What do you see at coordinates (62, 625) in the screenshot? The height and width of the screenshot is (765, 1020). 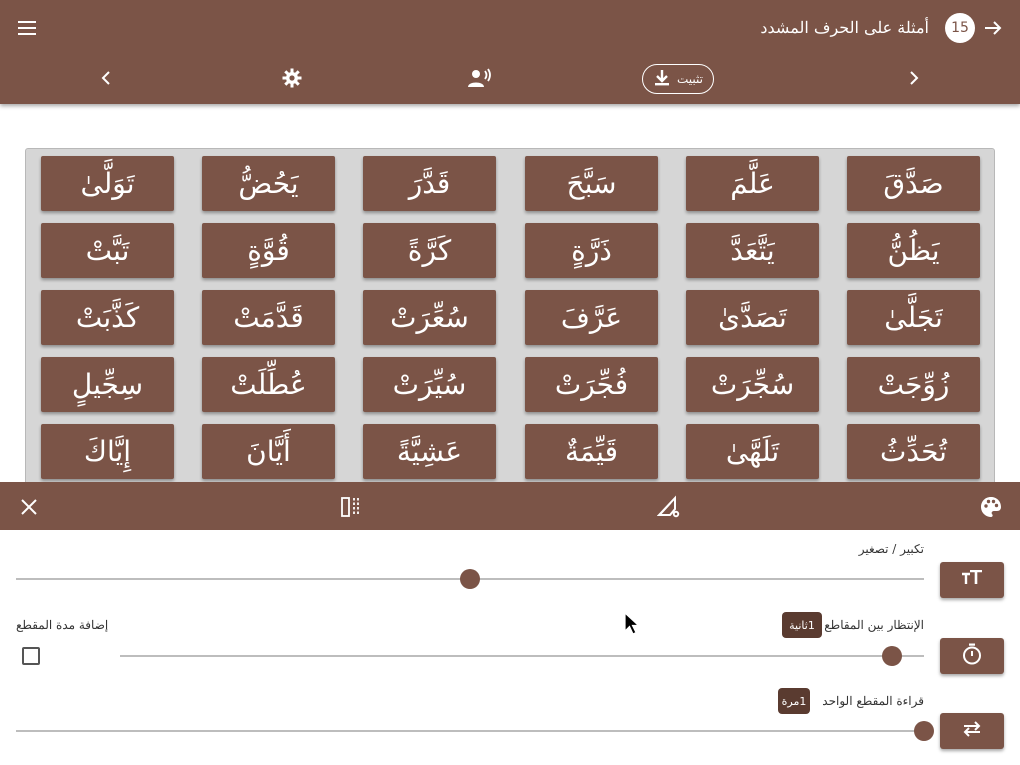 I see `add-duration-label: إضافة مدة المقطع` at bounding box center [62, 625].